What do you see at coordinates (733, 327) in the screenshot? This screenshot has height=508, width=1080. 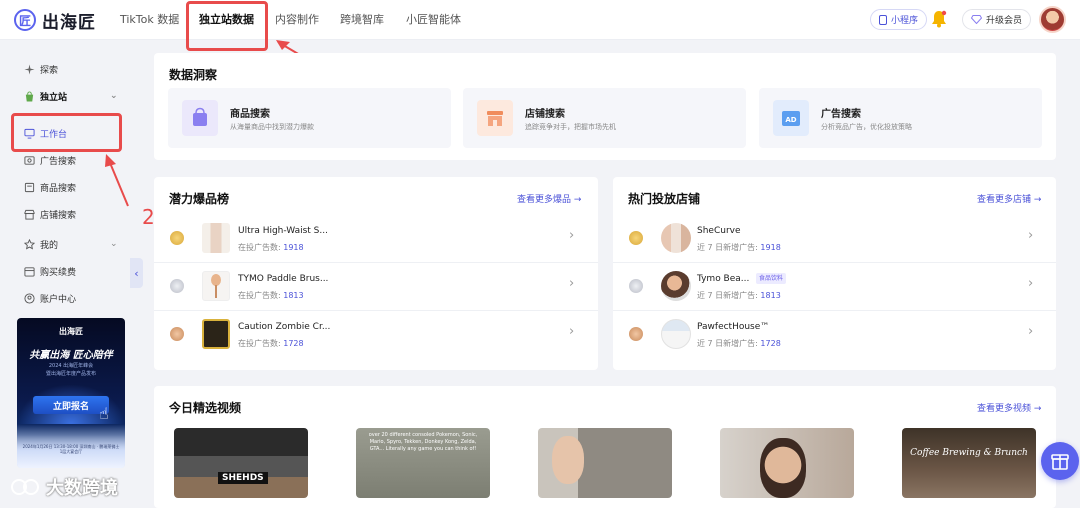 I see `store-name: PawfectHouse™` at bounding box center [733, 327].